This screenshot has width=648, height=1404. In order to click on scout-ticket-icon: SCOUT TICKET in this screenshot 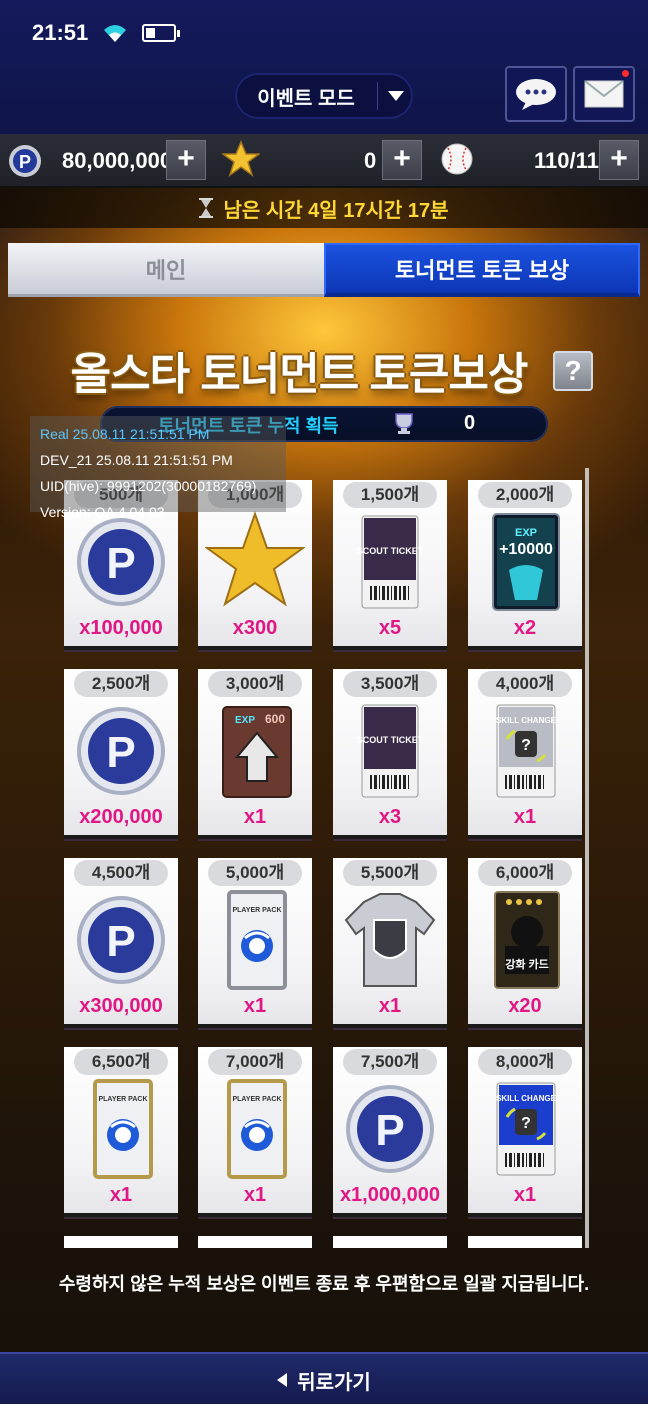, I will do `click(390, 751)`.